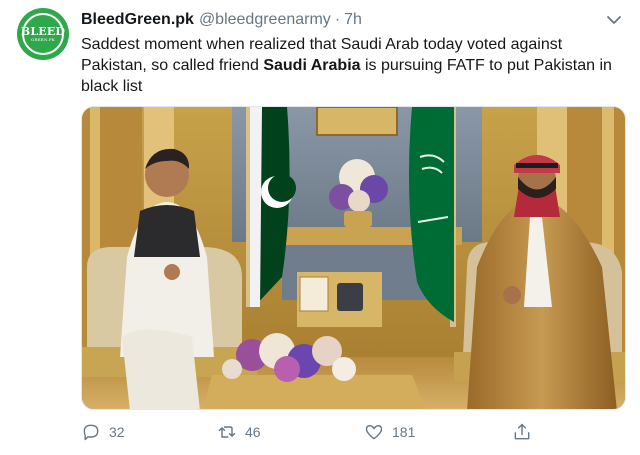 The height and width of the screenshot is (455, 640). I want to click on tweet-header: BleedGreen.pk @bleedgreenarmy · 7h, so click(221, 20).